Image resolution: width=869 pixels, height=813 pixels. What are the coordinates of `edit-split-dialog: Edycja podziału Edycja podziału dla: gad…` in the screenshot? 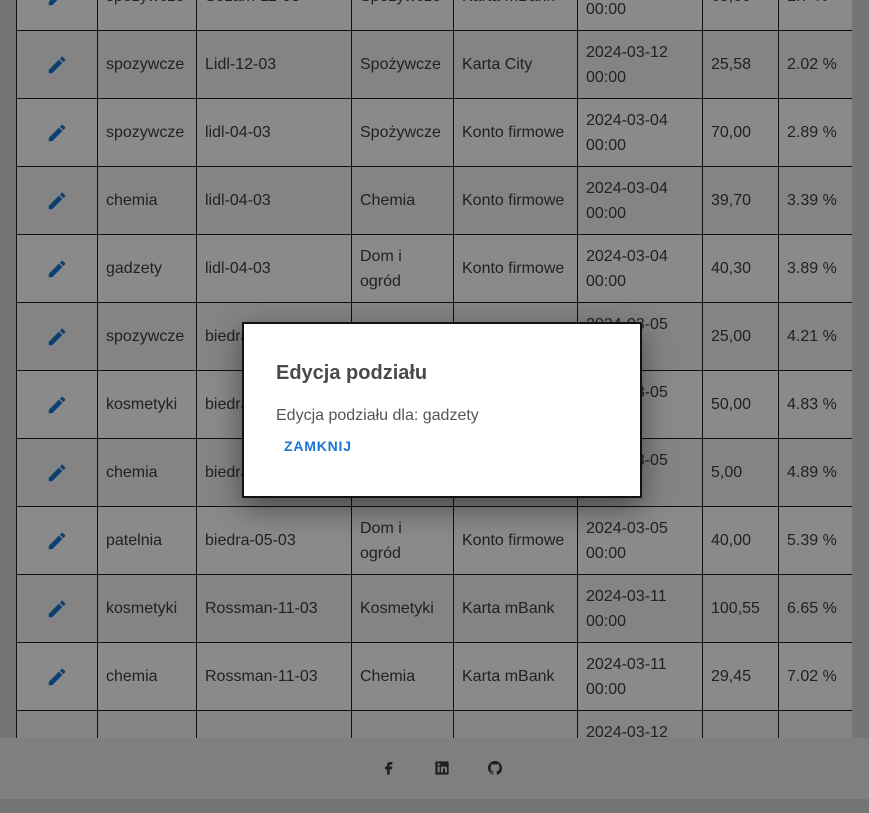 It's located at (442, 410).